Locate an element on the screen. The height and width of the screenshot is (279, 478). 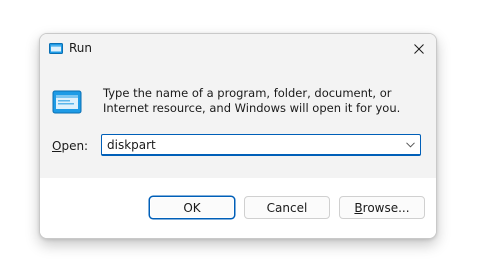
cancel-button: Cancel is located at coordinates (287, 207).